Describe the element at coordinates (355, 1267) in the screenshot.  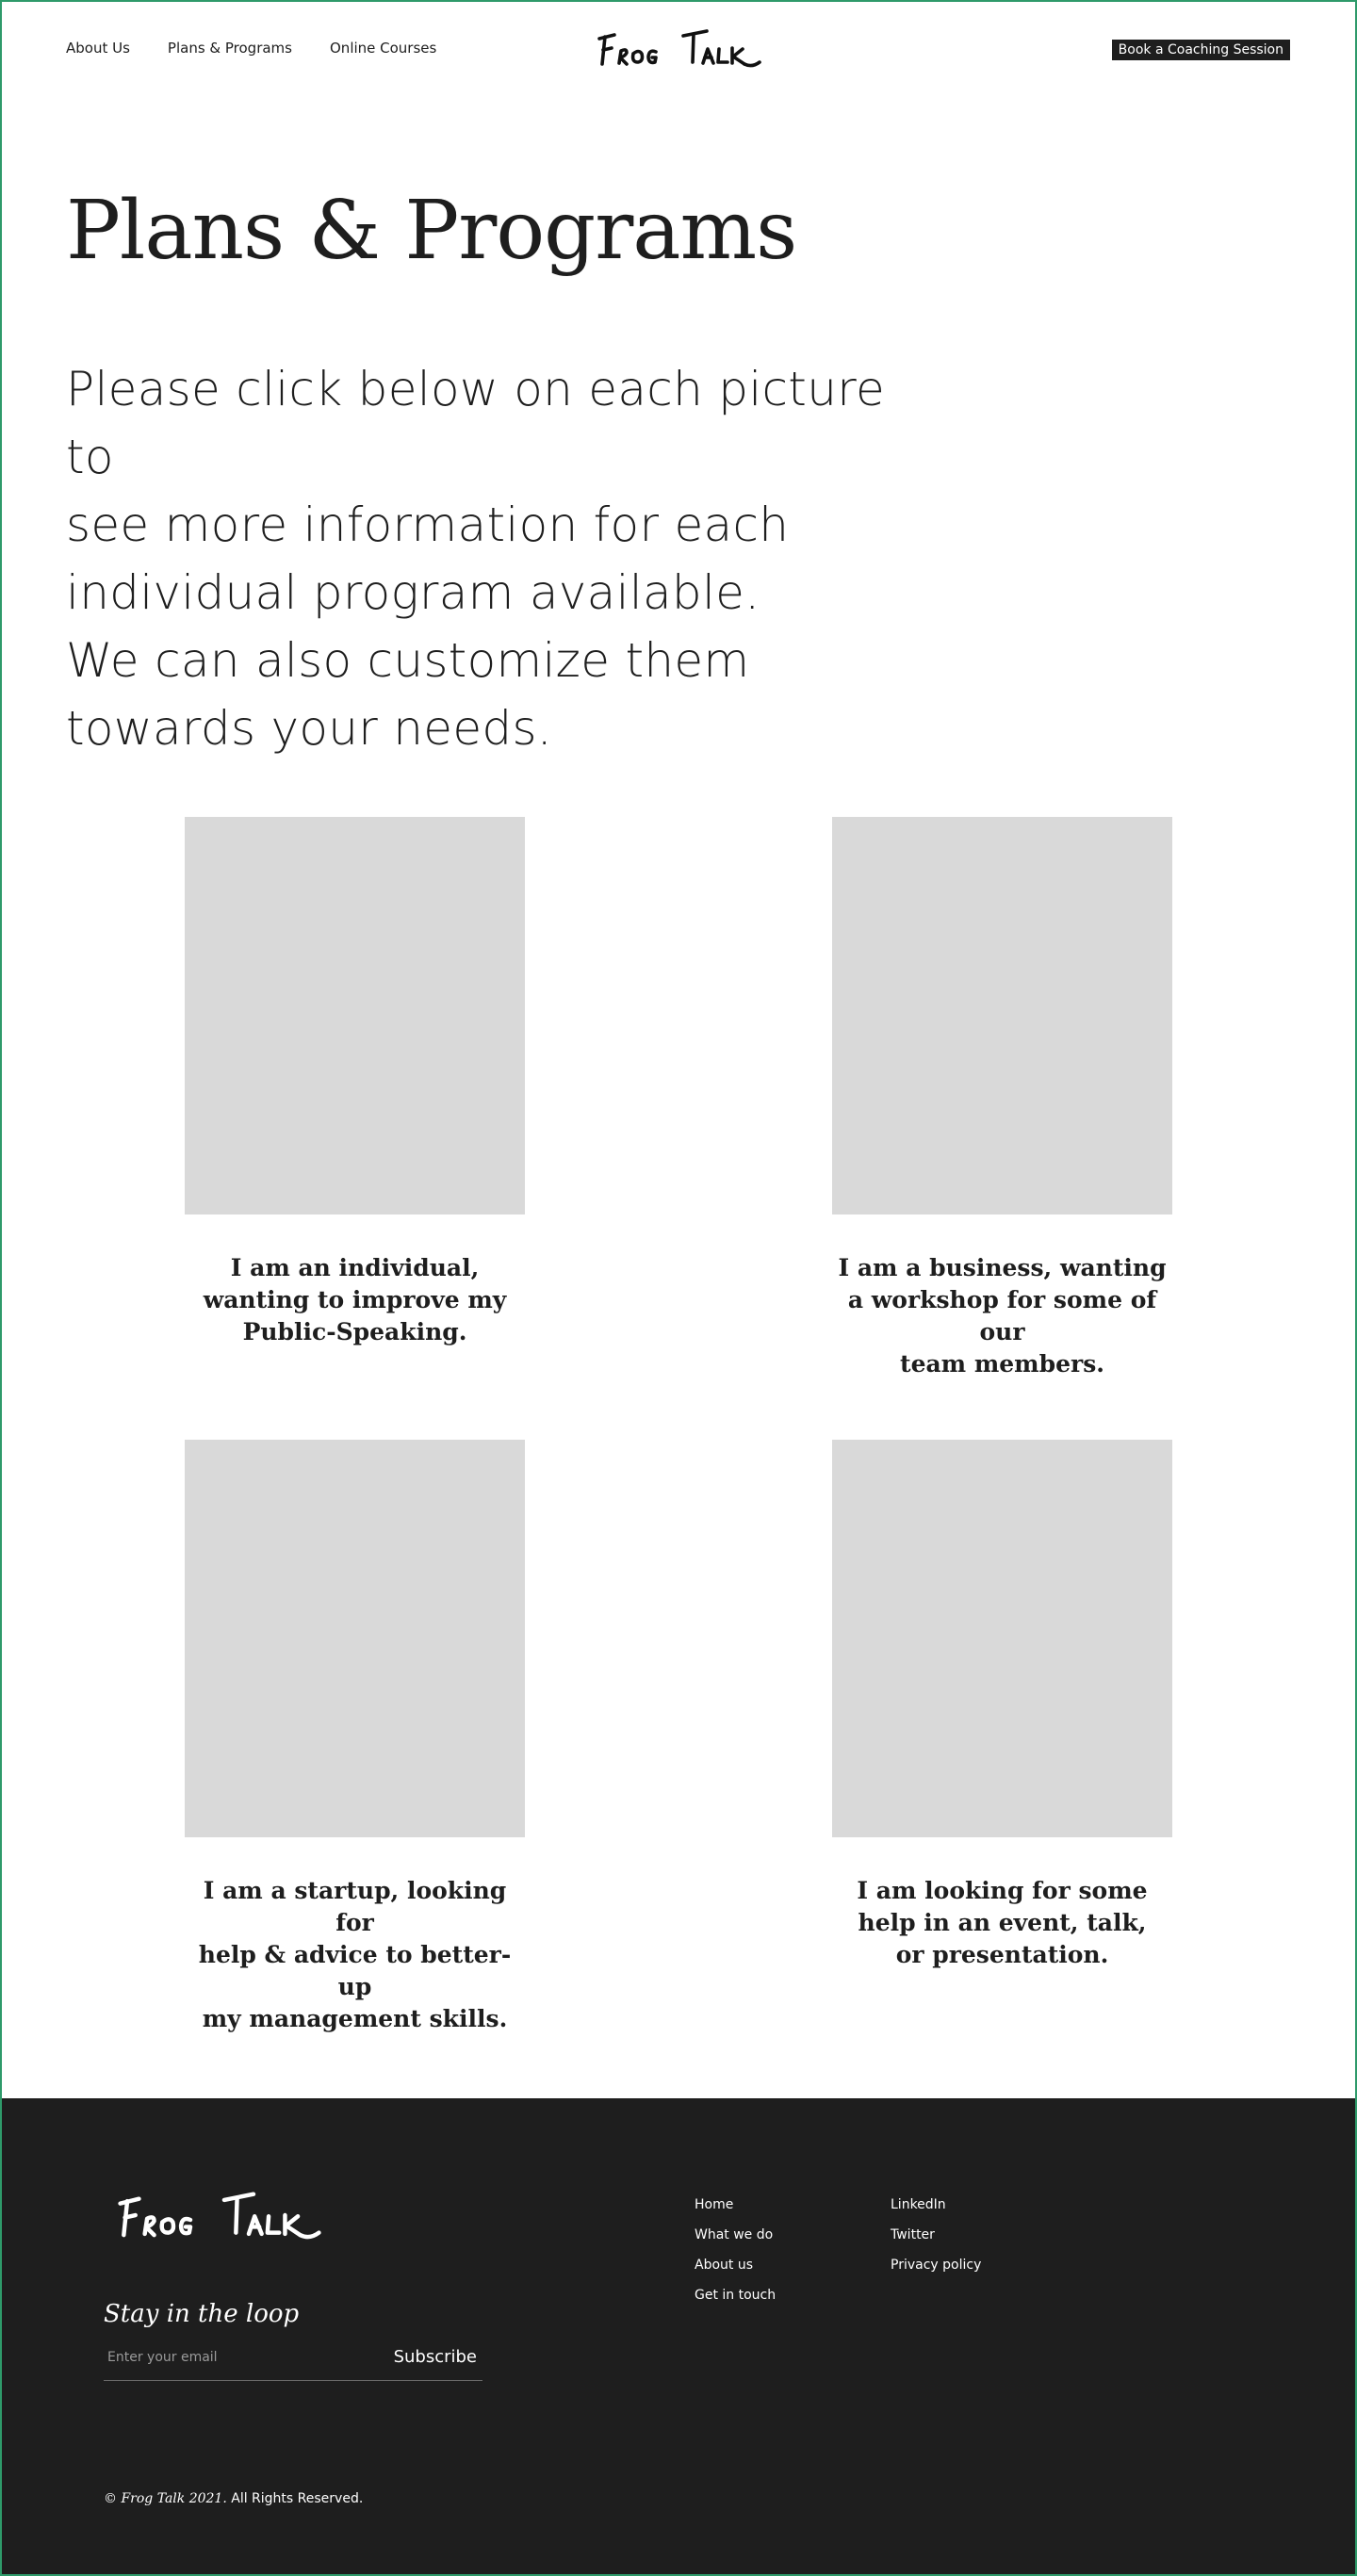
I see `caption-line: I am an individual,` at that location.